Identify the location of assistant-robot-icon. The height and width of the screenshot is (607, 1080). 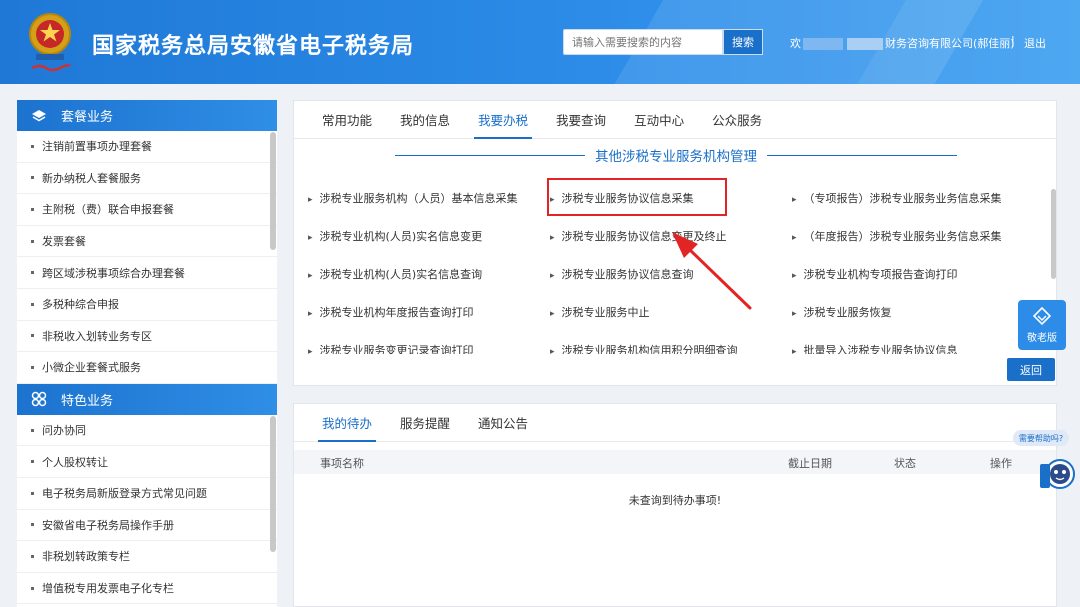
(1057, 472).